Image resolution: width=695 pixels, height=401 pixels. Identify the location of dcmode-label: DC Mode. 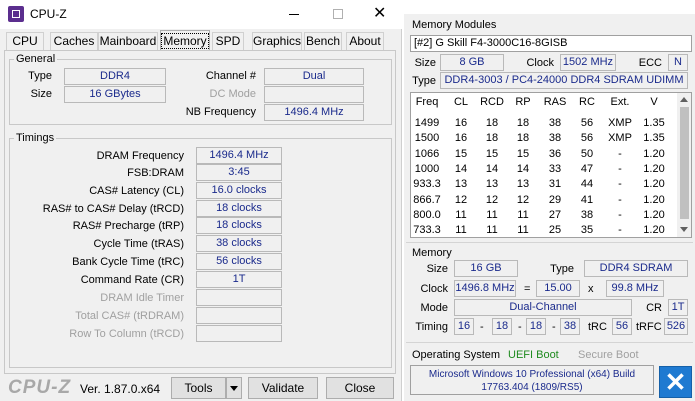
(232, 94).